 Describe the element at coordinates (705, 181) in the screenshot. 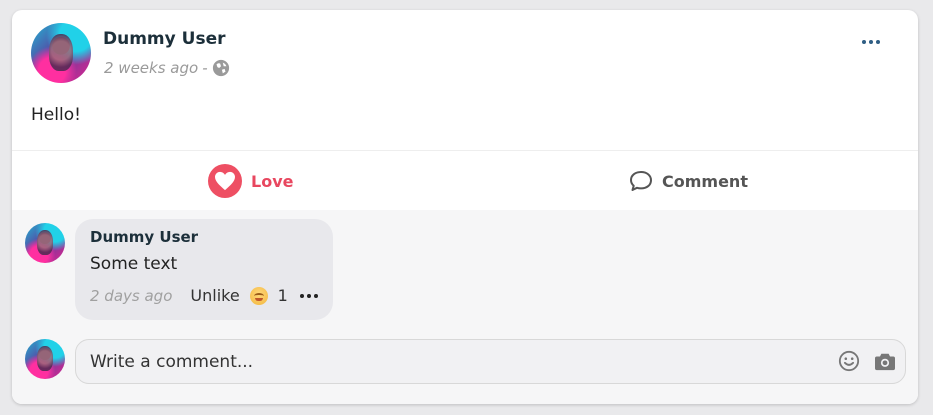

I see `comment-label: Comment` at that location.